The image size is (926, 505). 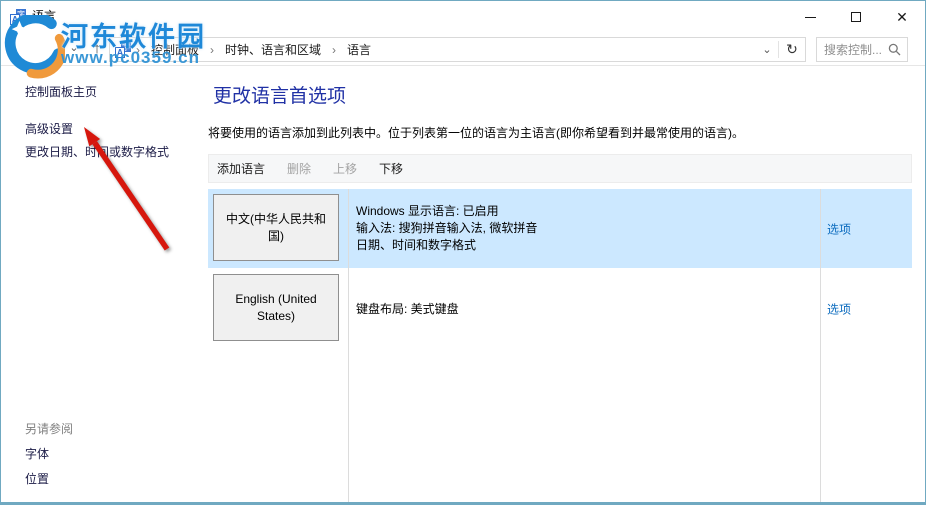 I want to click on address-dropdown-icon: ⌄, so click(x=767, y=49).